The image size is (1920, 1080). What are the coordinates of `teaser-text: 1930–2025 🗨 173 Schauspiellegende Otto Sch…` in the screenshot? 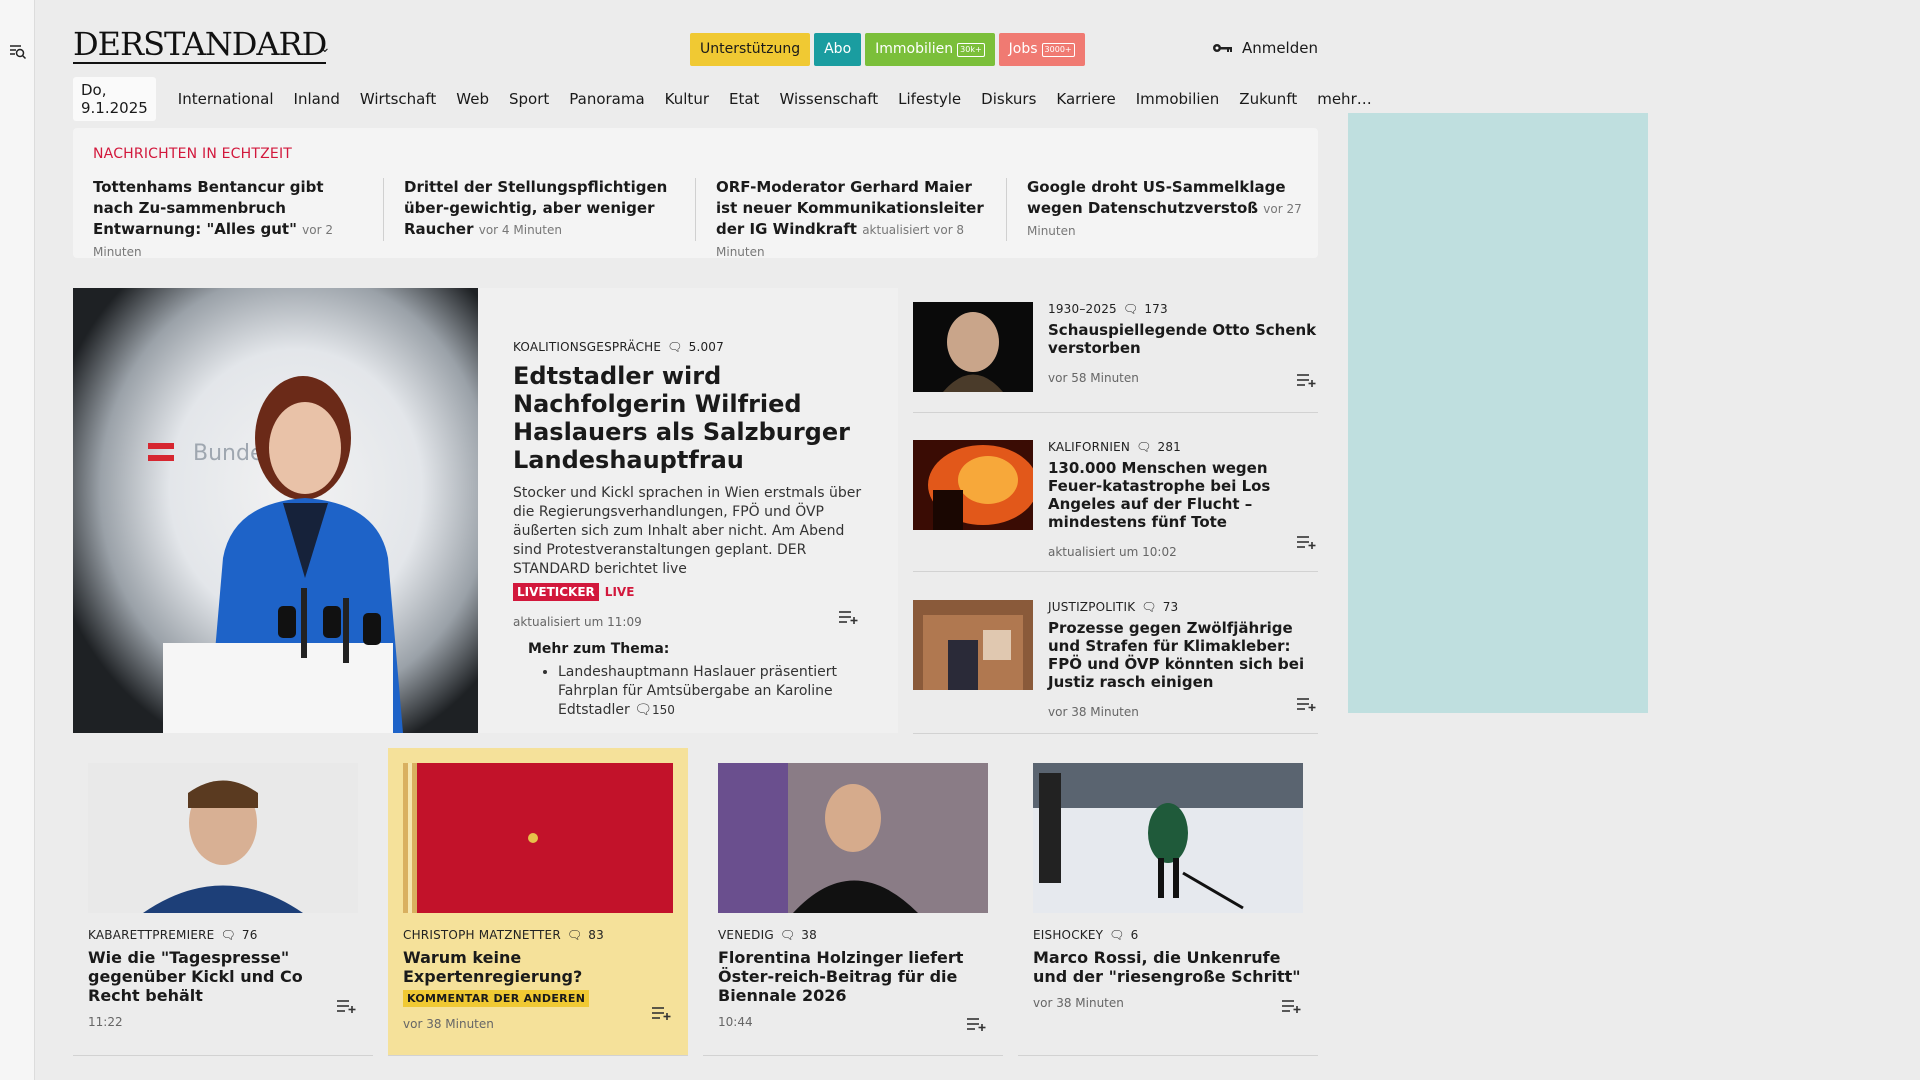 It's located at (1183, 343).